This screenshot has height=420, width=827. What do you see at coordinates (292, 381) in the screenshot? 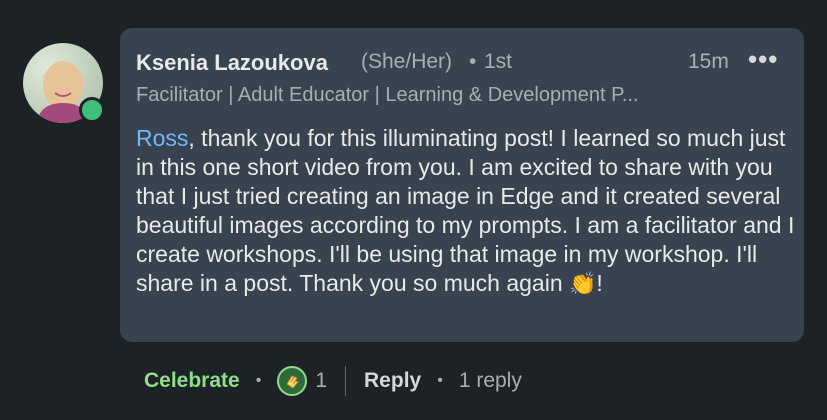
I see `clapping-hands-icon` at bounding box center [292, 381].